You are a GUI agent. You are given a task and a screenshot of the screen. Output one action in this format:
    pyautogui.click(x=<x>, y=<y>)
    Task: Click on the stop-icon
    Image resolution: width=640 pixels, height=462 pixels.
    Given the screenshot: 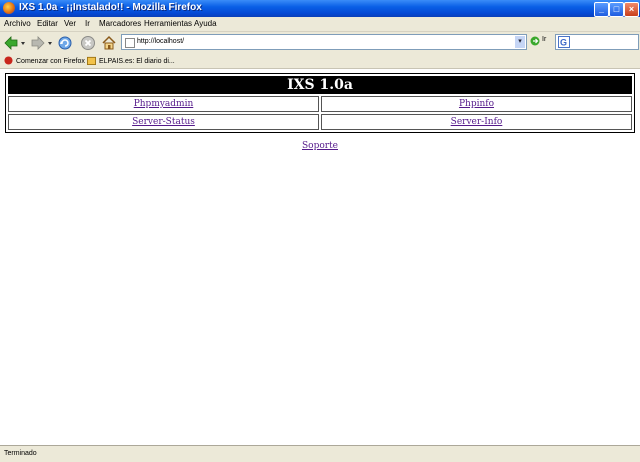 What is the action you would take?
    pyautogui.click(x=88, y=43)
    